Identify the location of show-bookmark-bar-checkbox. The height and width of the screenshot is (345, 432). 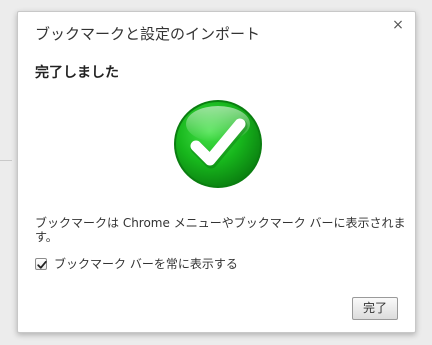
(41, 263).